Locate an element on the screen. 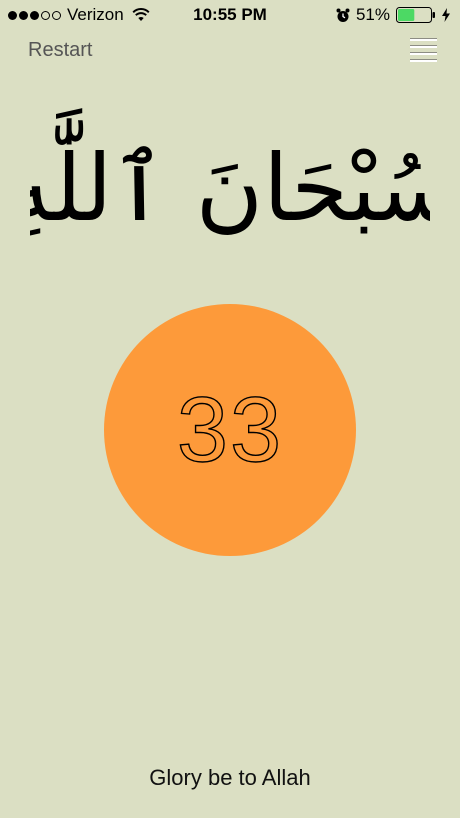  battery-percent: 51% is located at coordinates (372, 14).